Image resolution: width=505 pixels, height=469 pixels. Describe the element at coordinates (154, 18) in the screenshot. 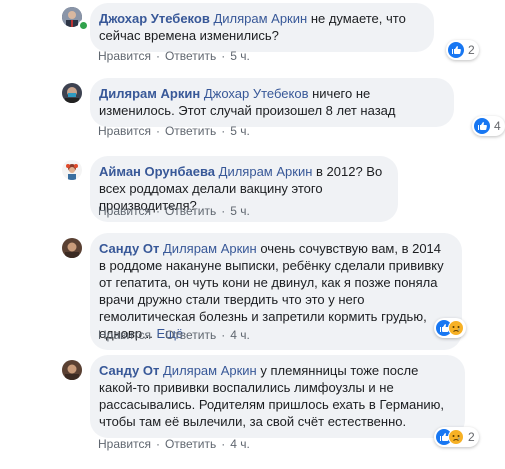

I see `comment-author: Джохар Утебеков` at that location.